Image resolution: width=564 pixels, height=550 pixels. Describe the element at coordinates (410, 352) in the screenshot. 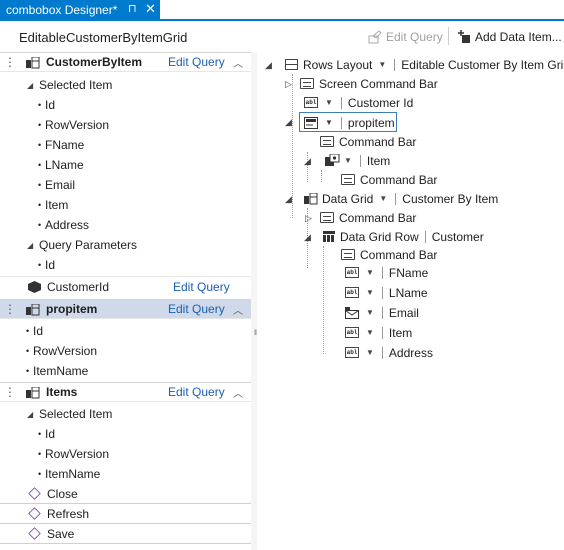

I see `node-label: Address` at that location.